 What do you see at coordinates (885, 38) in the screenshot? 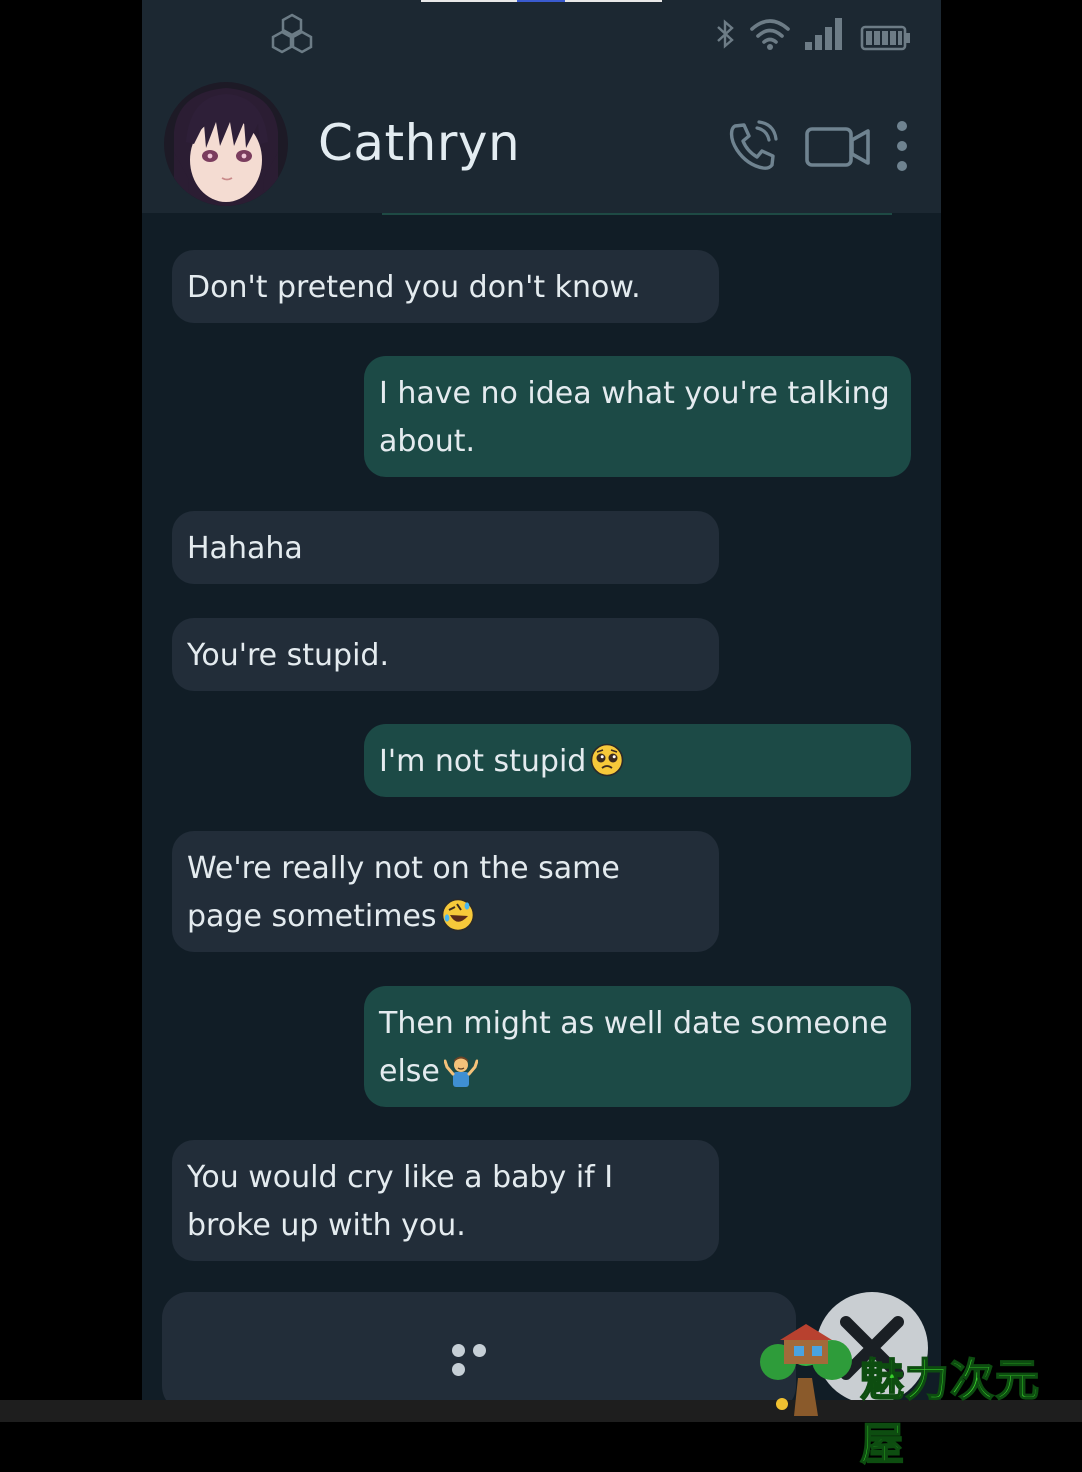
I see `battery-icon` at bounding box center [885, 38].